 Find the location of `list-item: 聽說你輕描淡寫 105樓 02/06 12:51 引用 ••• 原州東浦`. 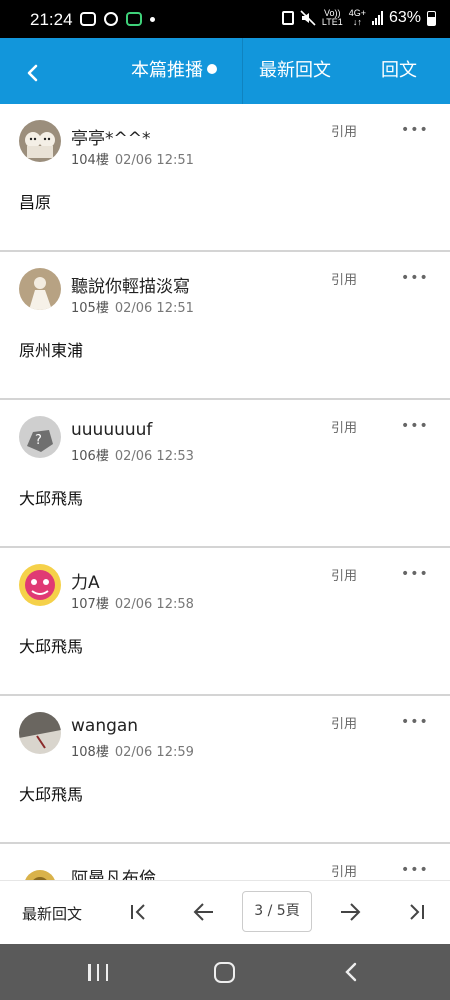

list-item: 聽說你輕描淡寫 105樓 02/06 12:51 引用 ••• 原州東浦 is located at coordinates (225, 326).